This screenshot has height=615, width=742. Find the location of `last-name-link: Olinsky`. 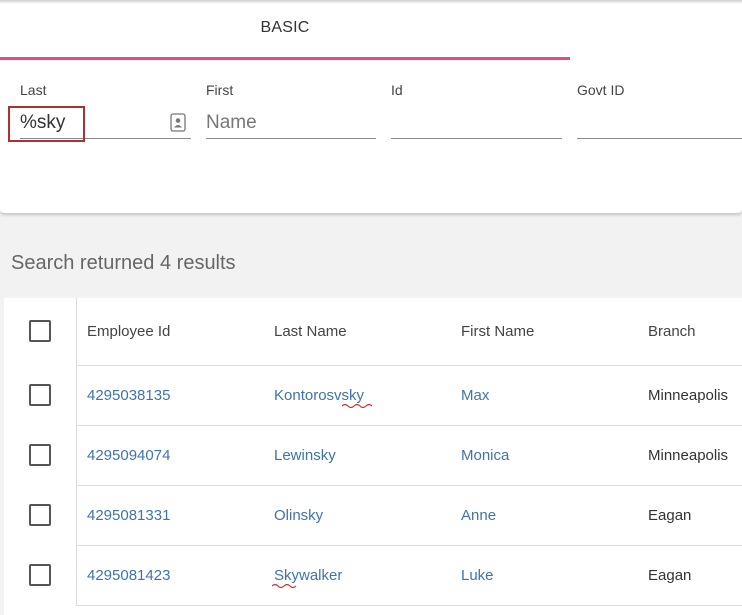

last-name-link: Olinsky is located at coordinates (298, 515).